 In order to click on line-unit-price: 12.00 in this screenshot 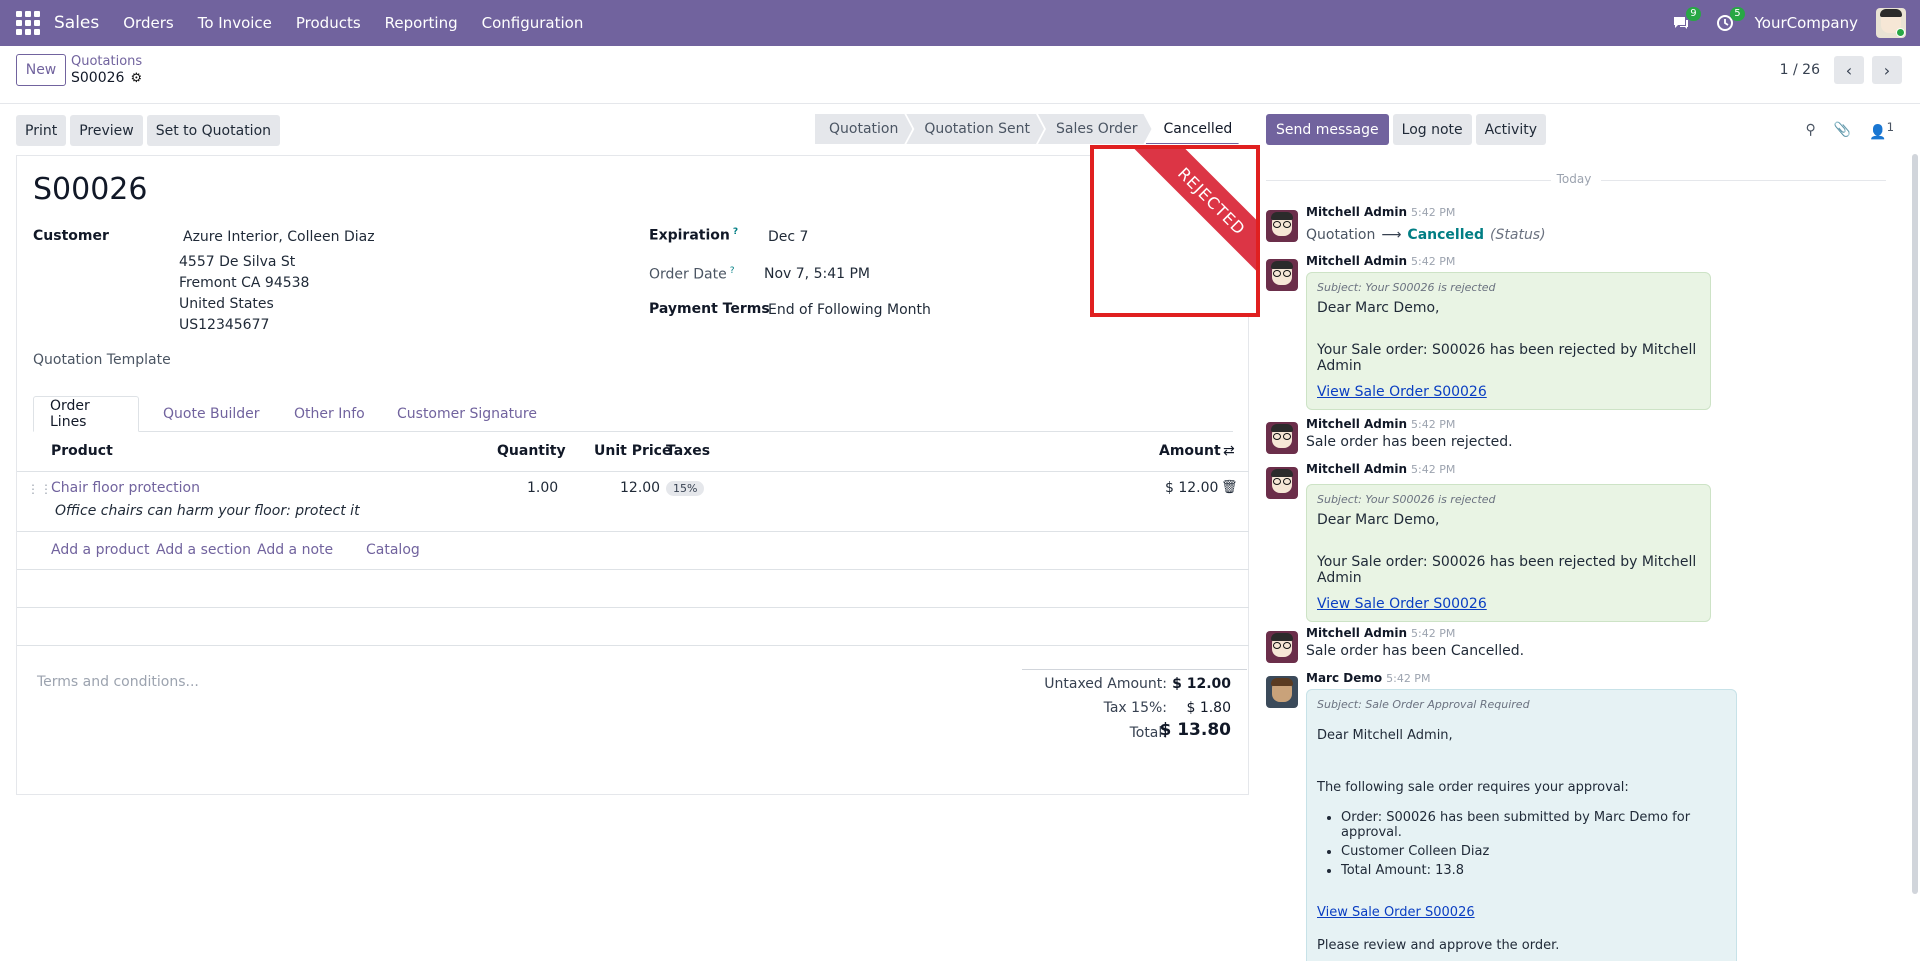, I will do `click(640, 488)`.